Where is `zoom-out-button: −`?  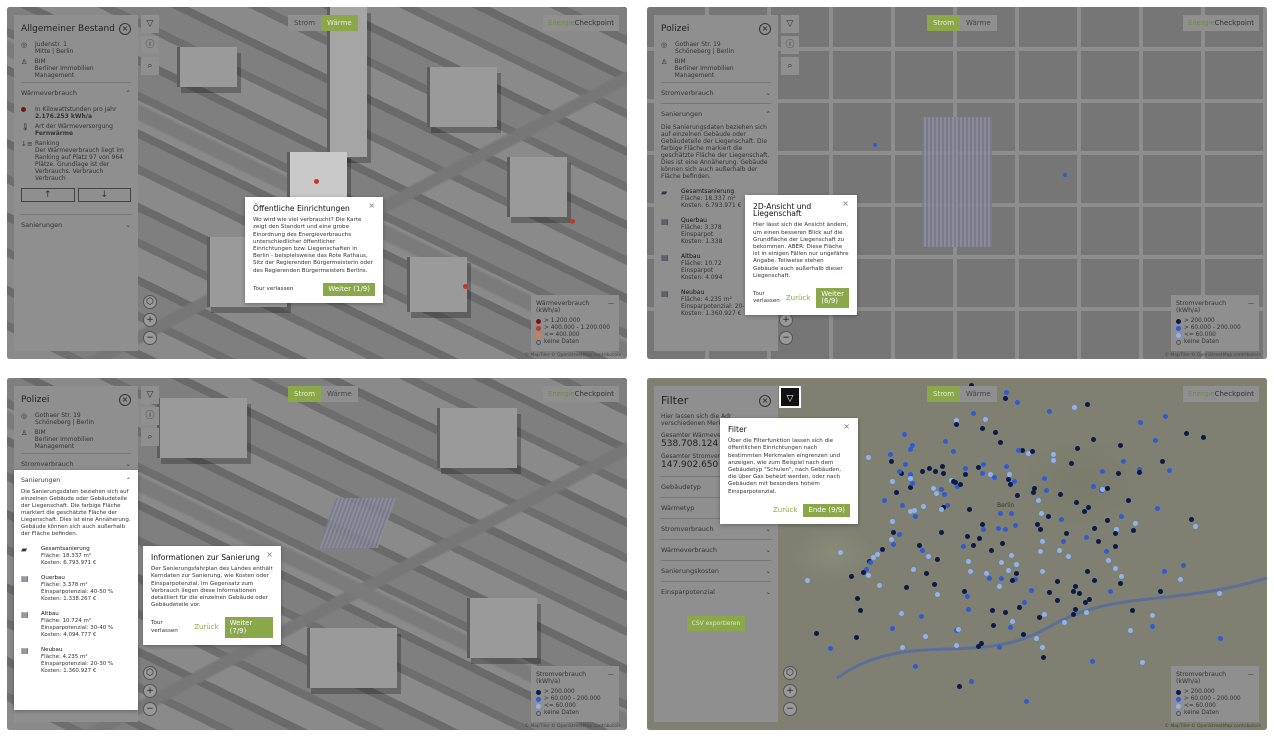
zoom-out-button: − is located at coordinates (150, 709).